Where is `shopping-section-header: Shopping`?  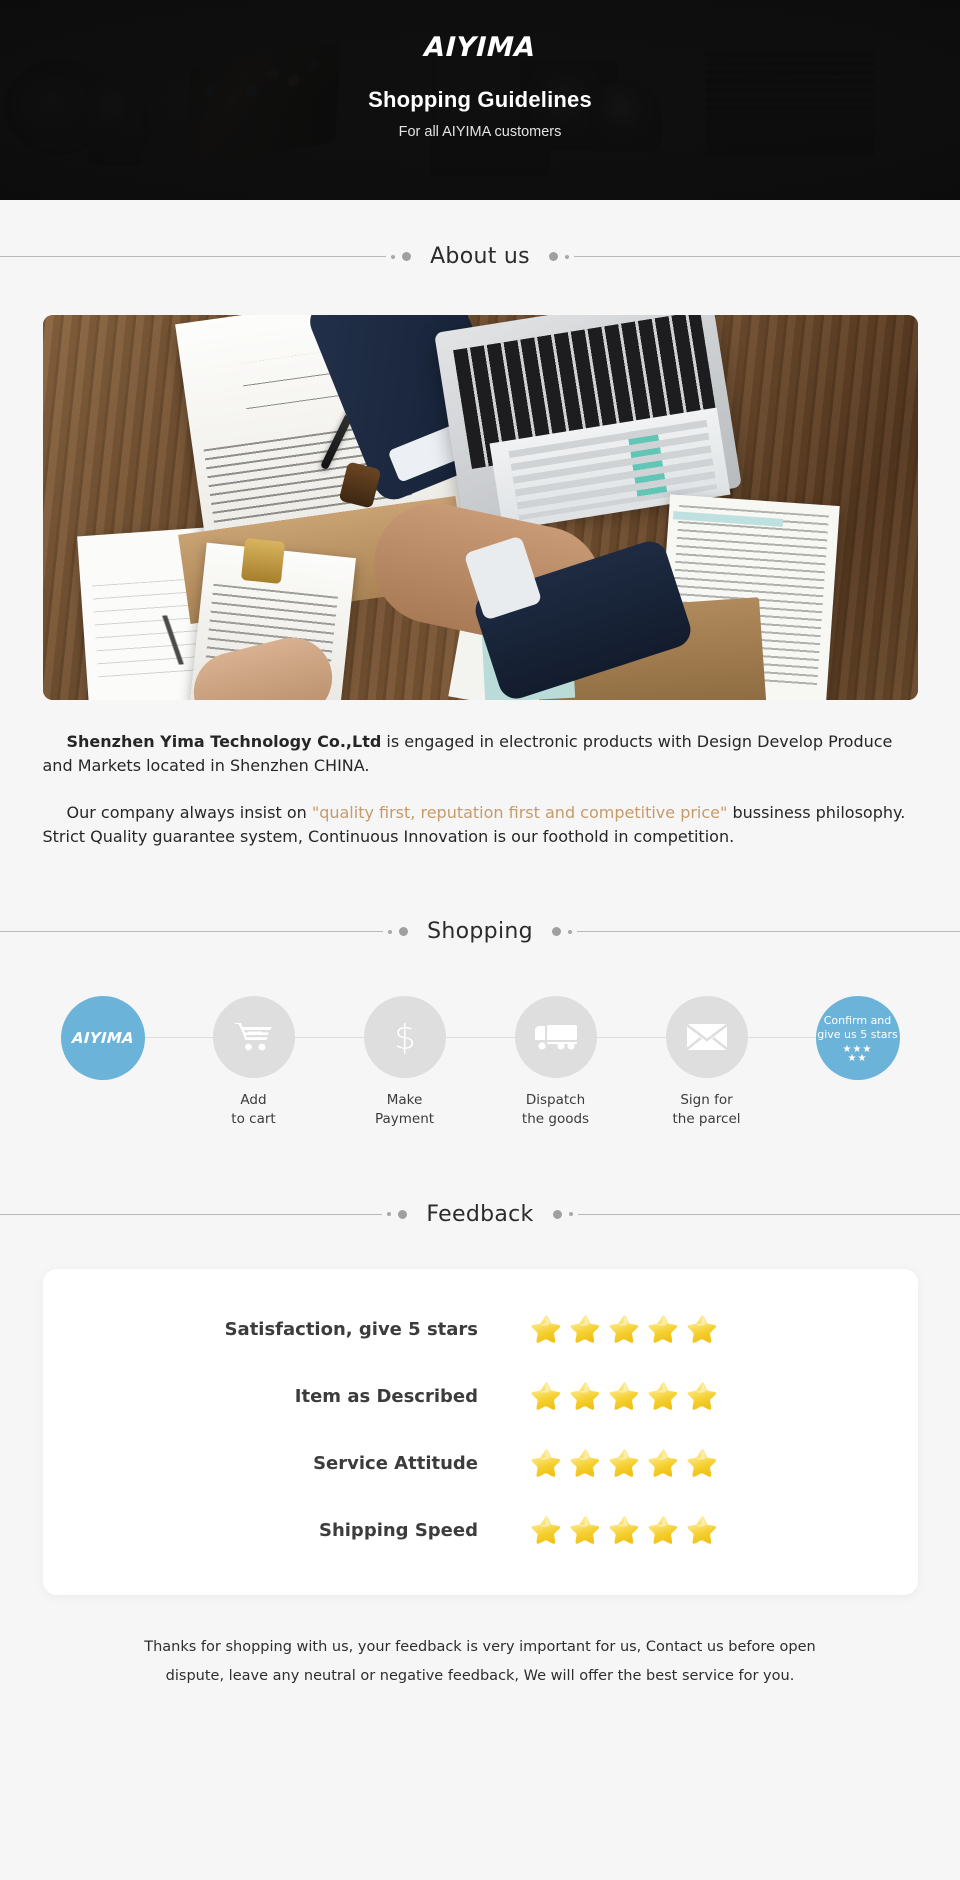 shopping-section-header: Shopping is located at coordinates (480, 931).